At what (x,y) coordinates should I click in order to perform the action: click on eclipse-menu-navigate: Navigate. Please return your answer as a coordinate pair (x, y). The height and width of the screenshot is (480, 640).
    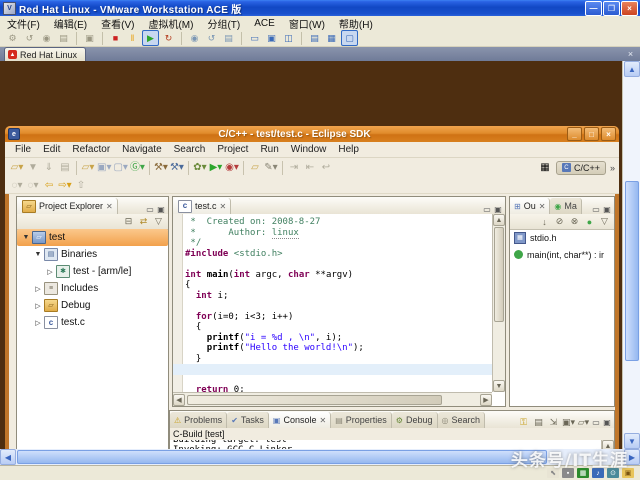
    Looking at the image, I should click on (141, 149).